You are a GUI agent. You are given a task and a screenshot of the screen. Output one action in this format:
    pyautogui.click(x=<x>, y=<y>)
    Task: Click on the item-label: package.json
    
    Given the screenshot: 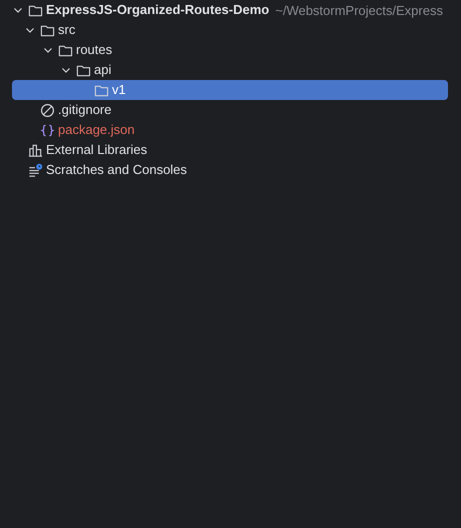 What is the action you would take?
    pyautogui.click(x=96, y=130)
    